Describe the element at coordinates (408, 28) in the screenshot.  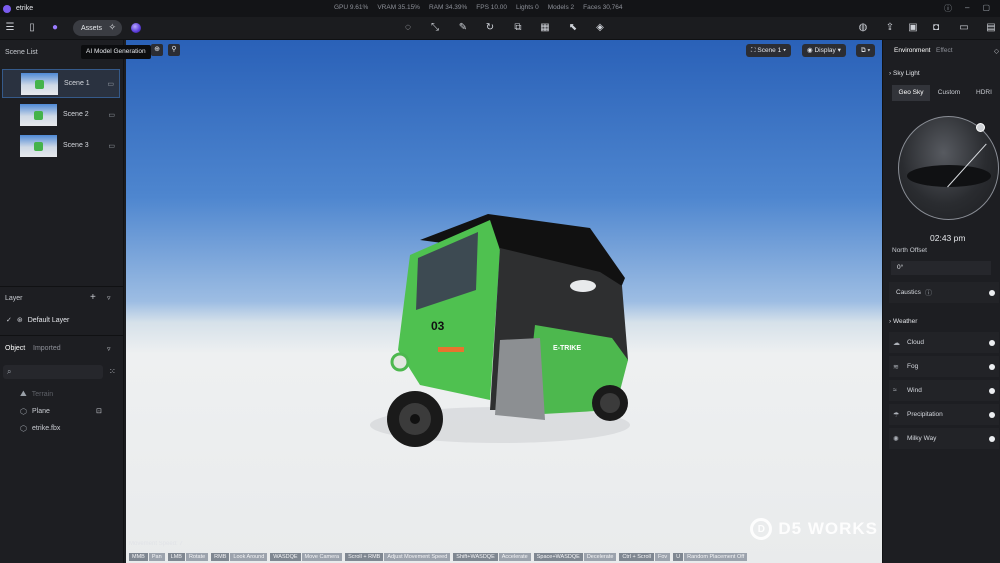
I see `light-bulb-icon: ◌` at that location.